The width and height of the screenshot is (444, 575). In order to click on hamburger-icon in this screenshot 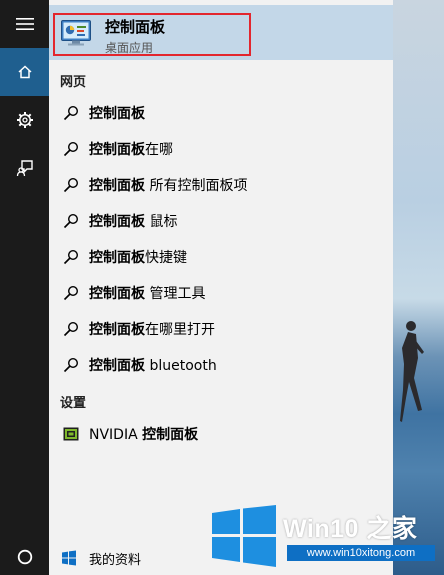, I will do `click(24, 24)`.